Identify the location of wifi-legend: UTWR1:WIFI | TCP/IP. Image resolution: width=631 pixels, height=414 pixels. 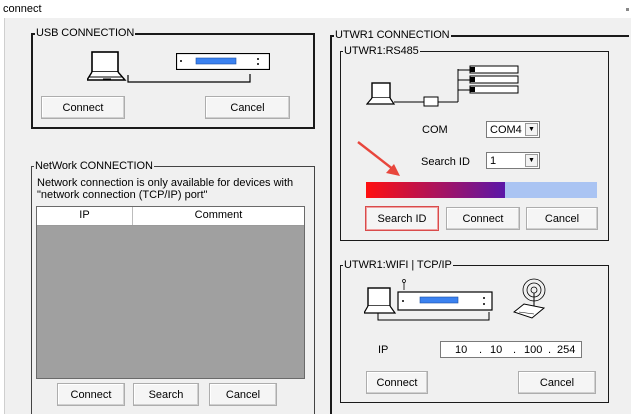
(398, 265).